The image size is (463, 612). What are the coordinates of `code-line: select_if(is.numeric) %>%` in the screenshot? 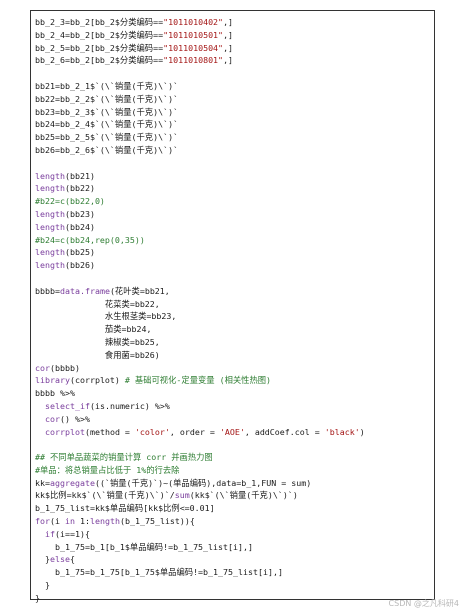 It's located at (107, 405).